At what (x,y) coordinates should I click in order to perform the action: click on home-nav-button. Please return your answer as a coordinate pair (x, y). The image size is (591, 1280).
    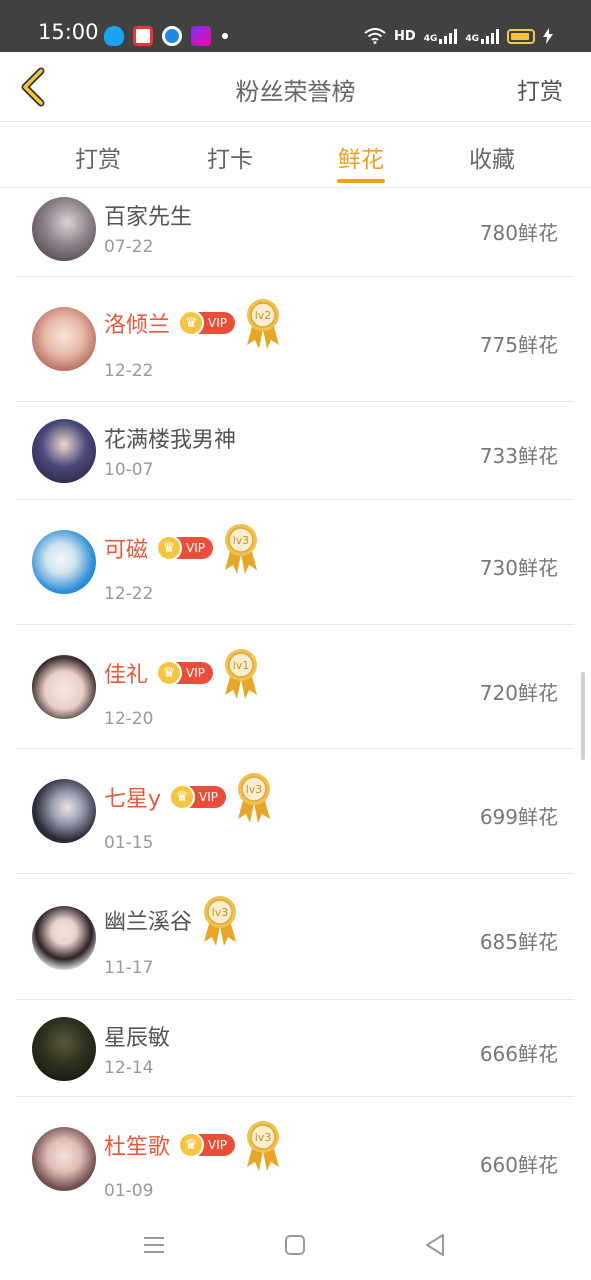
    Looking at the image, I should click on (295, 1245).